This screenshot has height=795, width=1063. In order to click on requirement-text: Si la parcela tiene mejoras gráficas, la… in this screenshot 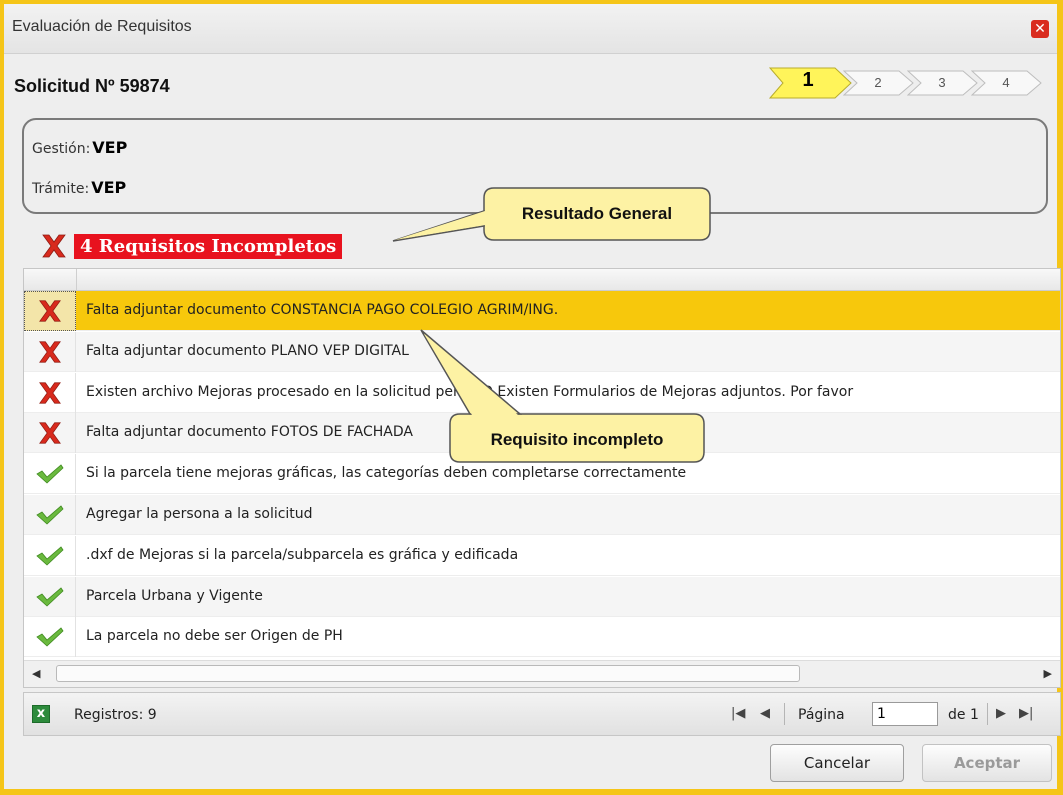, I will do `click(386, 473)`.